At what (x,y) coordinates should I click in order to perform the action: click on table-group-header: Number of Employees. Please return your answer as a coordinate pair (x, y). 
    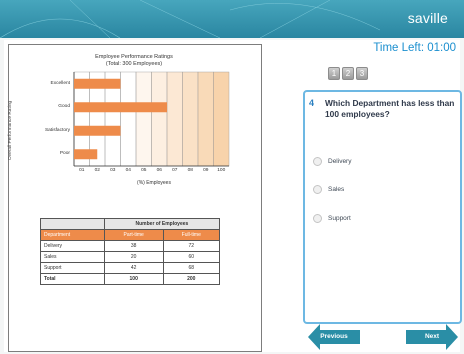
    Looking at the image, I should click on (162, 224).